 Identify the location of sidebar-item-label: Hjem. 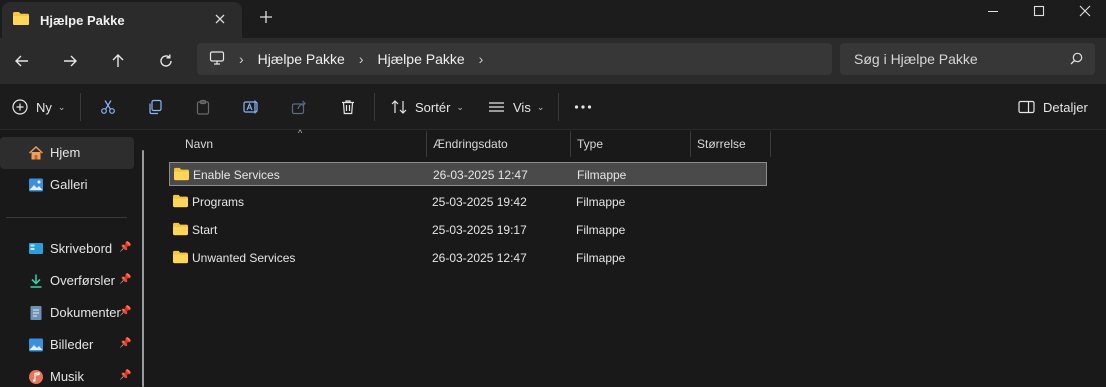
(65, 152).